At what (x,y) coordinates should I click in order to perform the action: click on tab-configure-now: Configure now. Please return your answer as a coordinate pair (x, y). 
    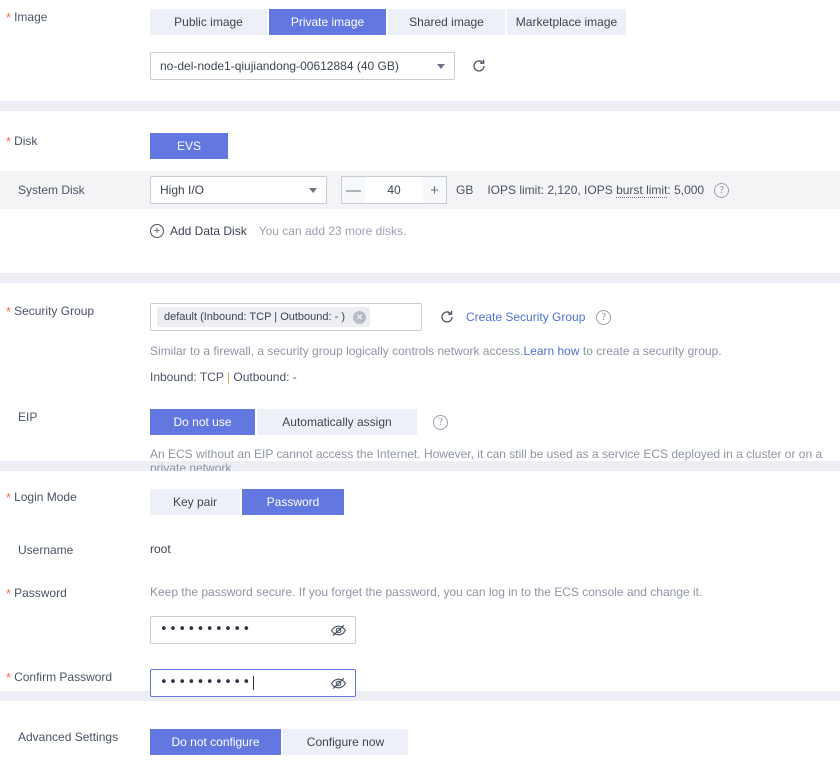
    Looking at the image, I should click on (345, 742).